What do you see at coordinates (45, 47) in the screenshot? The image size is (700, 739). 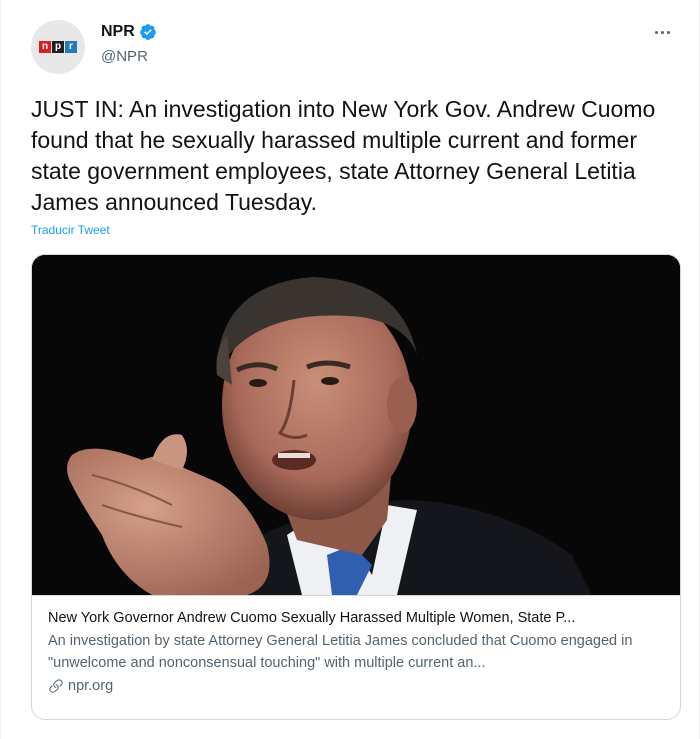 I see `npr-logo-n: n` at bounding box center [45, 47].